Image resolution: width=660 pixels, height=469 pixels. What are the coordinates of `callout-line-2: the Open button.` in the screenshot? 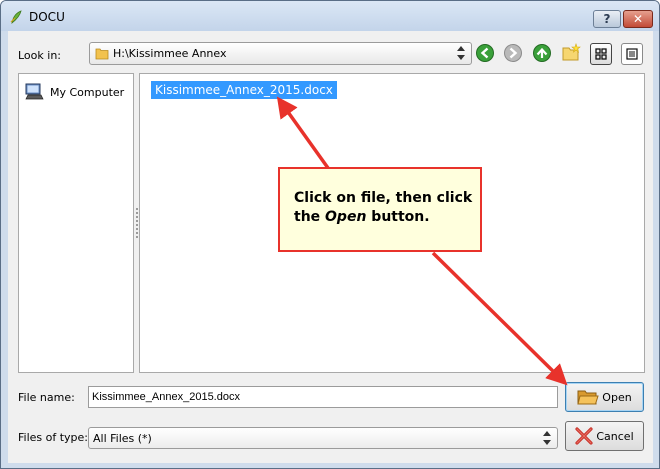 It's located at (362, 217).